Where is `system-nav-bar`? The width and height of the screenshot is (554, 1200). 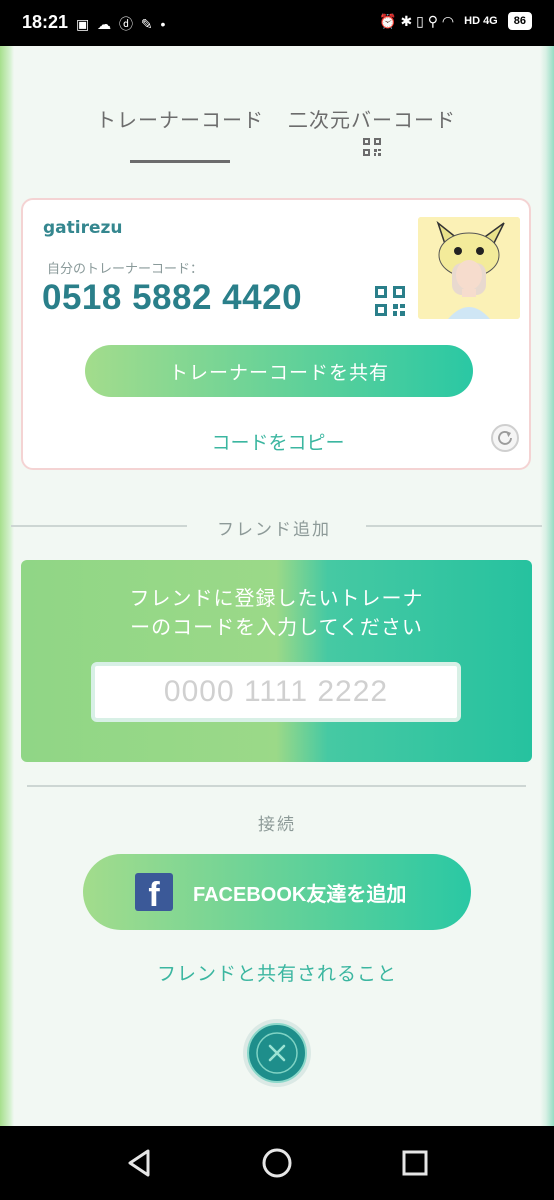 system-nav-bar is located at coordinates (277, 1163).